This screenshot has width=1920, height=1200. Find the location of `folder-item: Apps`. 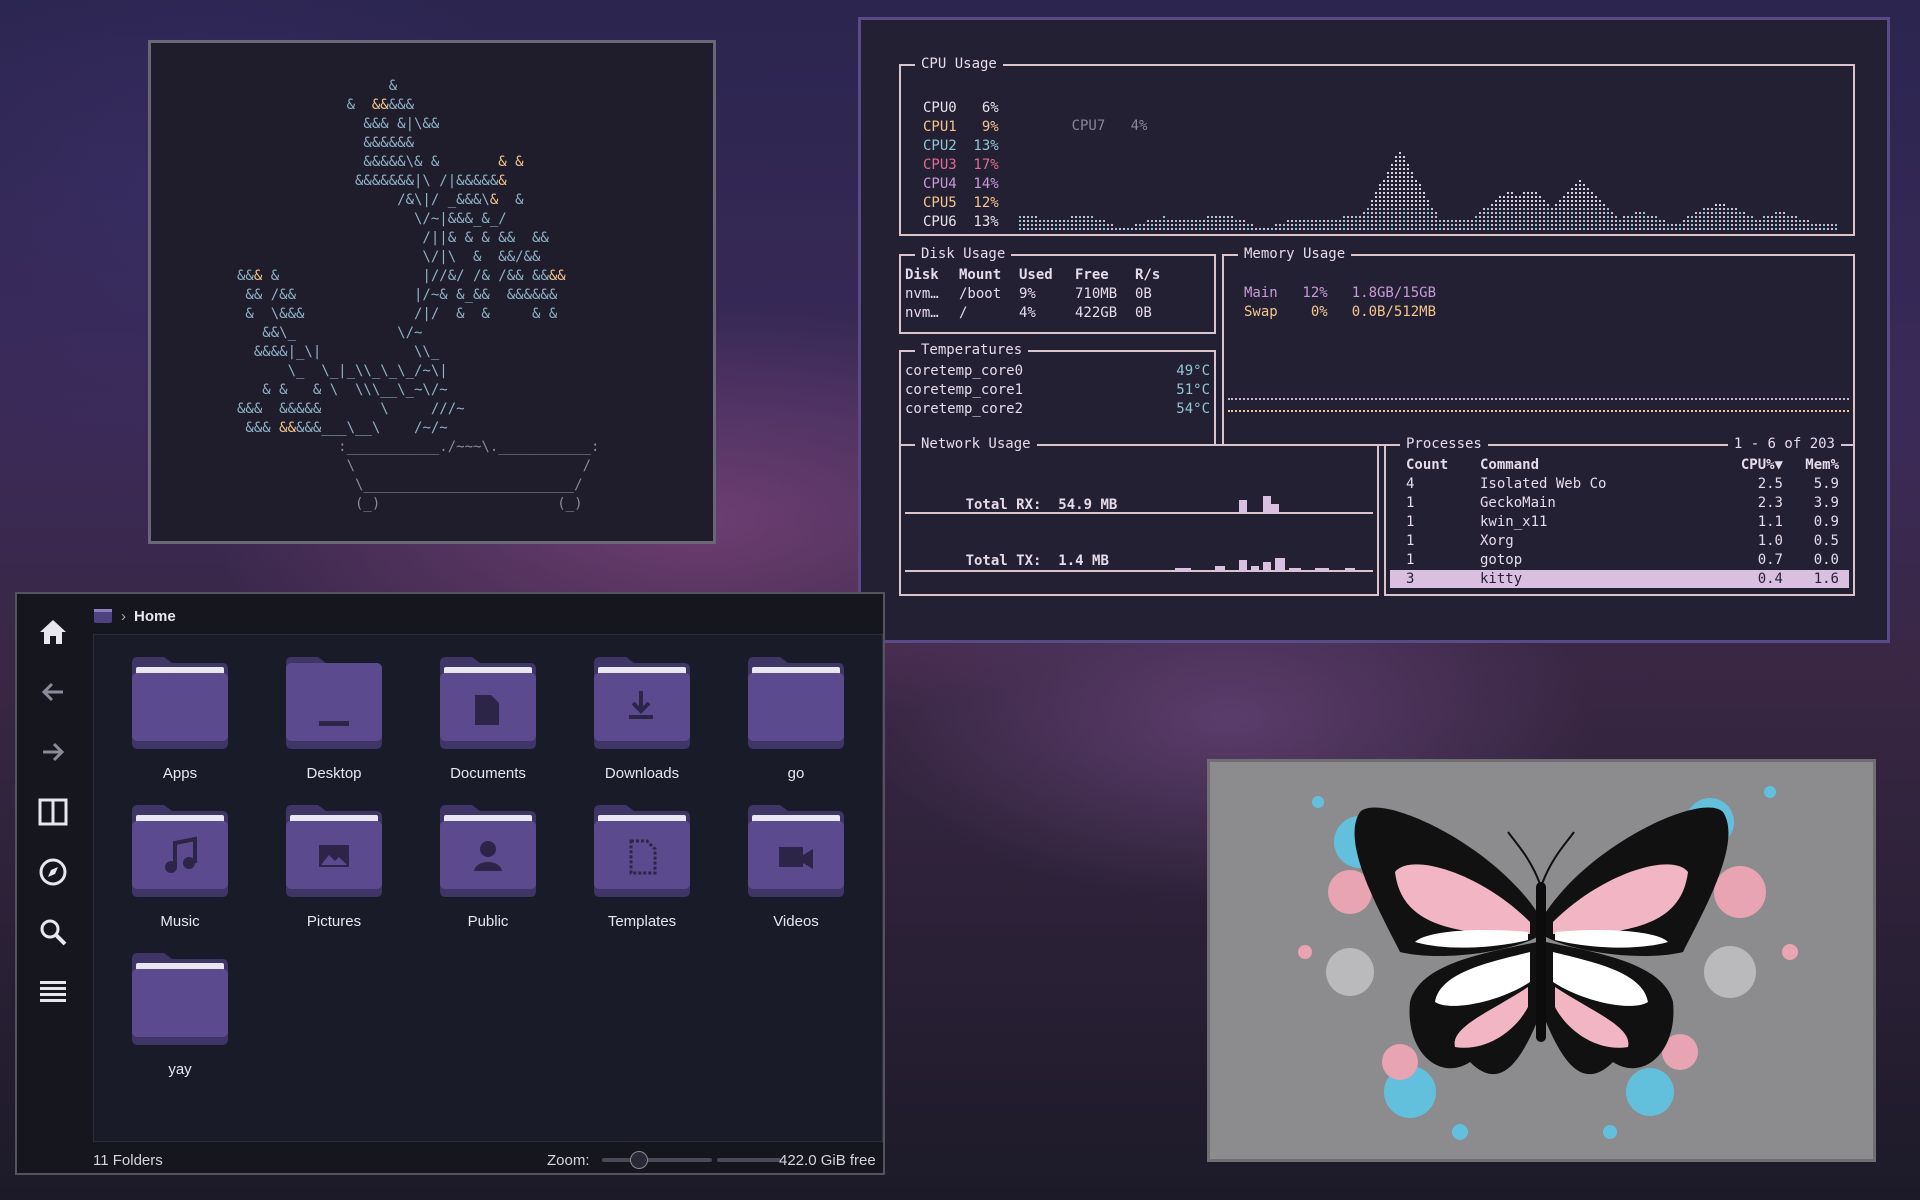

folder-item: Apps is located at coordinates (180, 725).